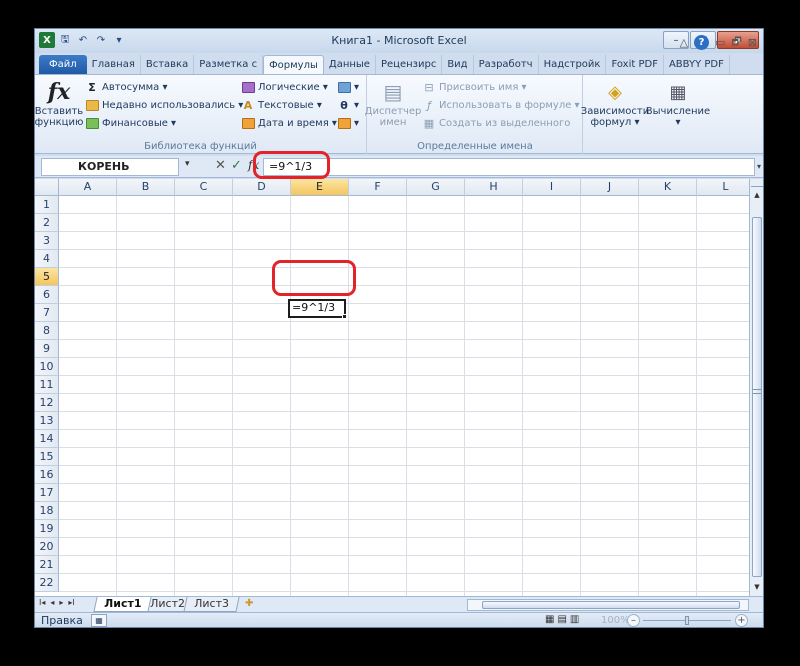 The width and height of the screenshot is (800, 666). I want to click on row-header-5: 5, so click(47, 277).